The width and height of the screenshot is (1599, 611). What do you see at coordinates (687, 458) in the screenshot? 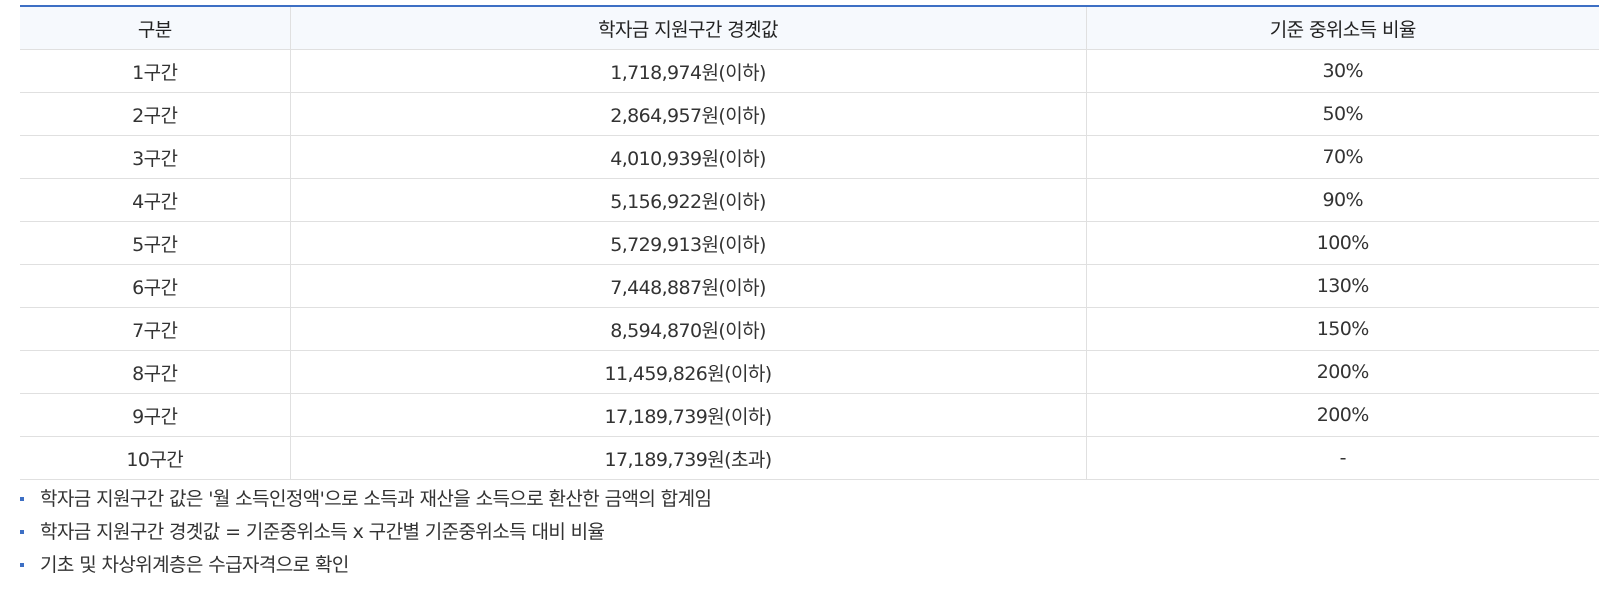
I see `cell-threshold: 17,189,739원(초과)` at bounding box center [687, 458].